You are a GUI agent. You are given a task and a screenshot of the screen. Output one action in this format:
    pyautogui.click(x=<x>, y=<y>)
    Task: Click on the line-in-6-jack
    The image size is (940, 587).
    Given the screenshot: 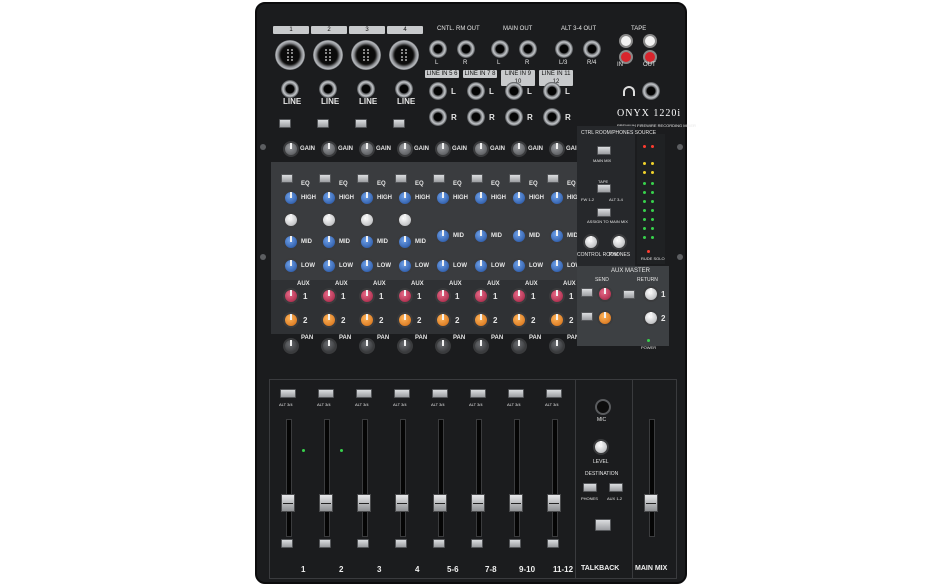 What is the action you would take?
    pyautogui.click(x=438, y=117)
    